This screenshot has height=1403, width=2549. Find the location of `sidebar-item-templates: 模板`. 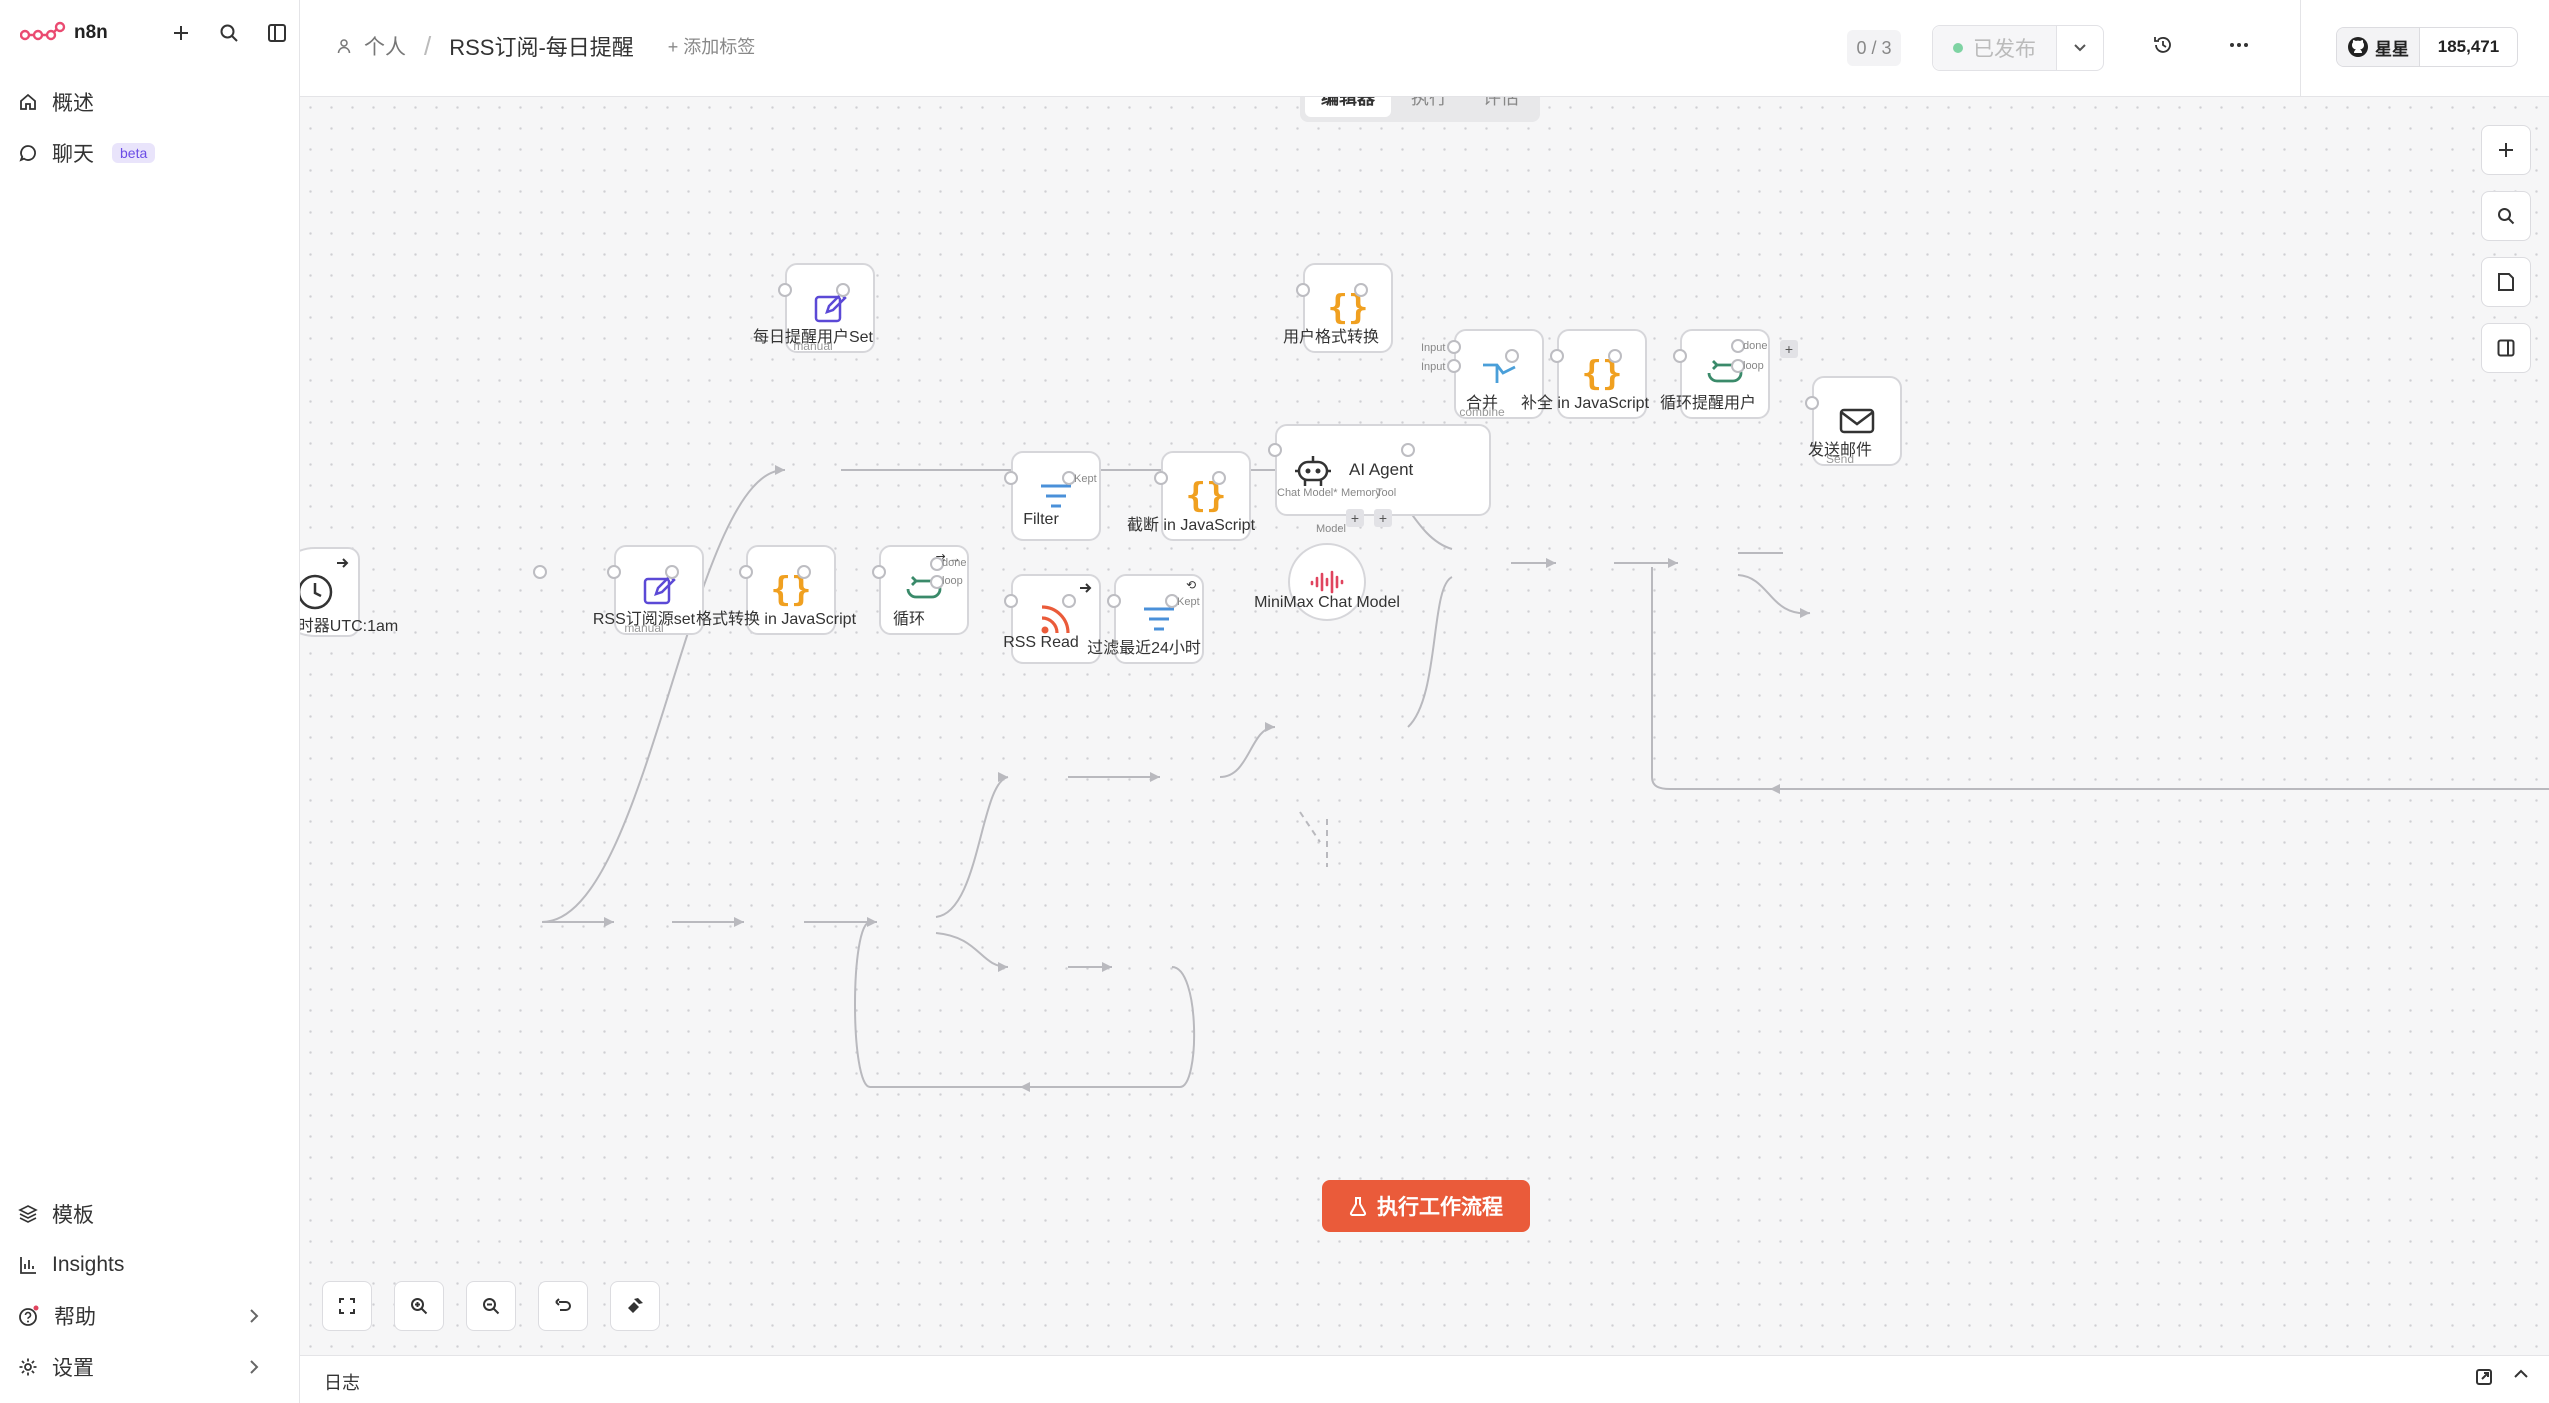

sidebar-item-templates: 模板 is located at coordinates (149, 1214).